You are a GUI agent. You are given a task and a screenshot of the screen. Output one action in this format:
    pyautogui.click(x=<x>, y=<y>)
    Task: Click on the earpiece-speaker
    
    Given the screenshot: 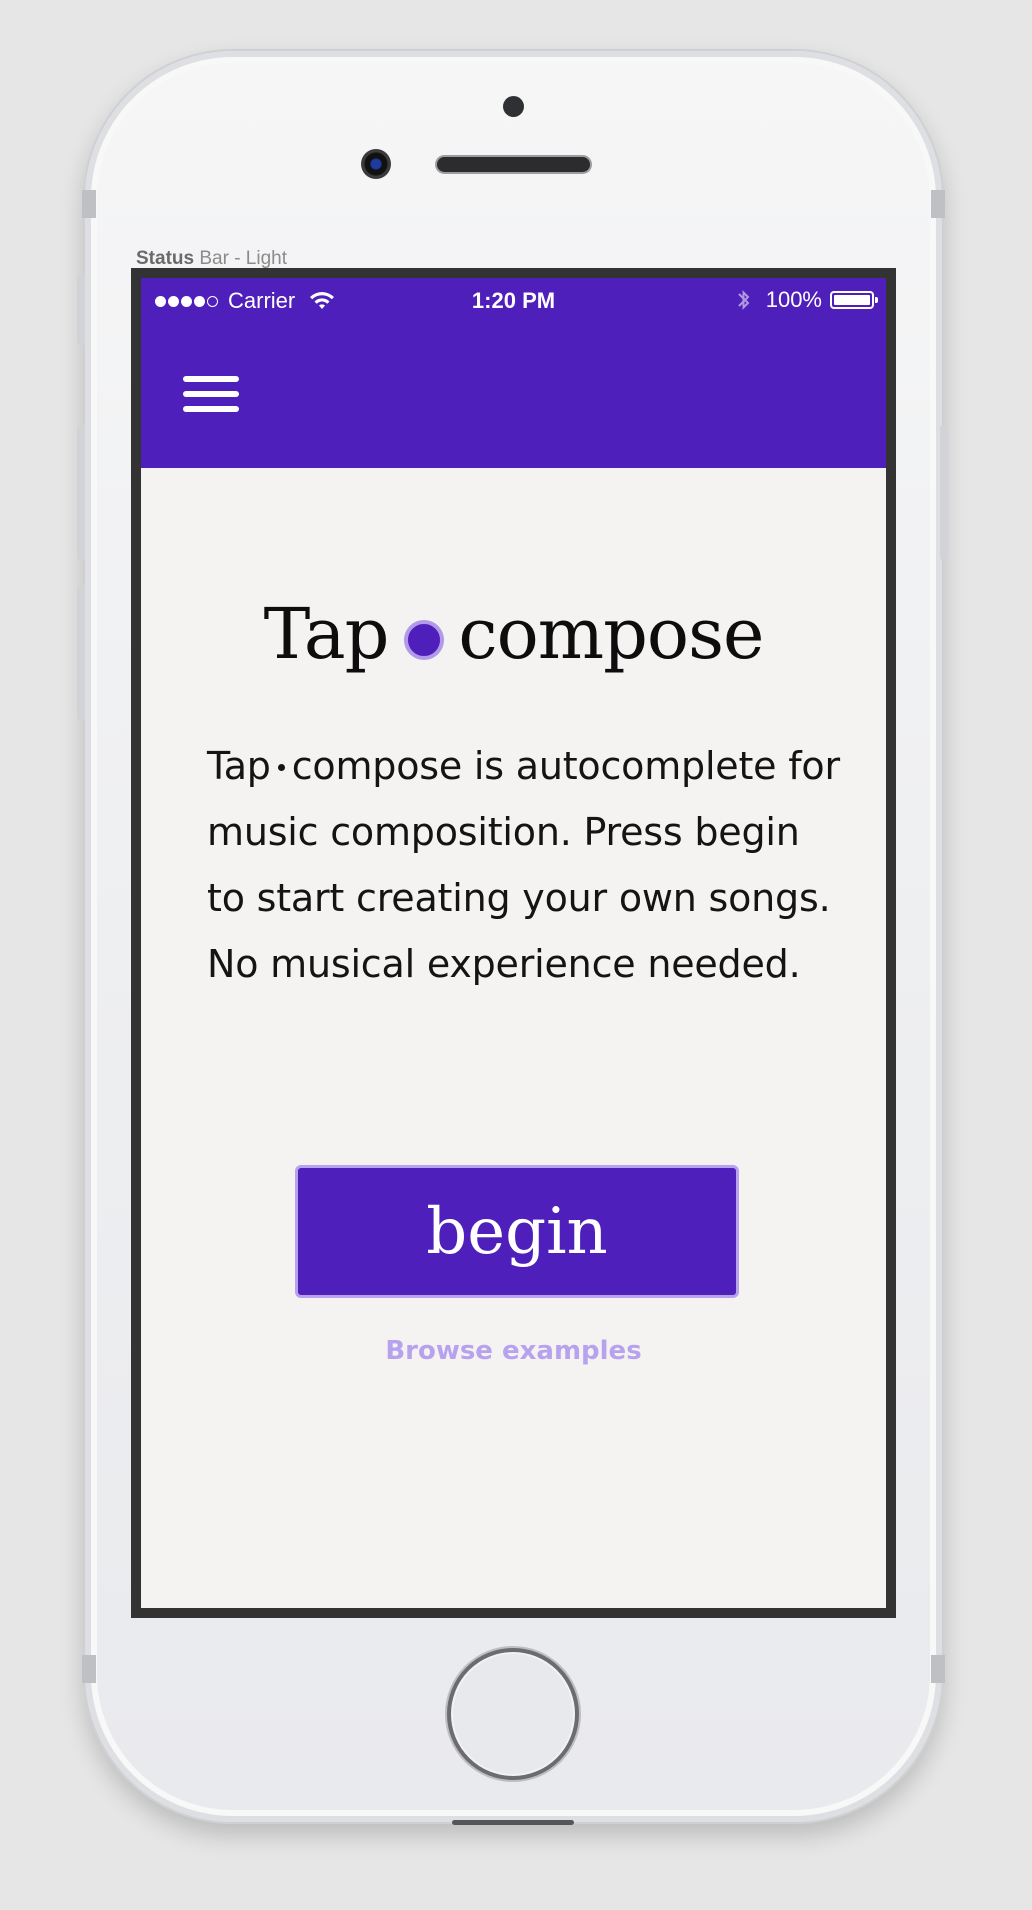 What is the action you would take?
    pyautogui.click(x=513, y=164)
    